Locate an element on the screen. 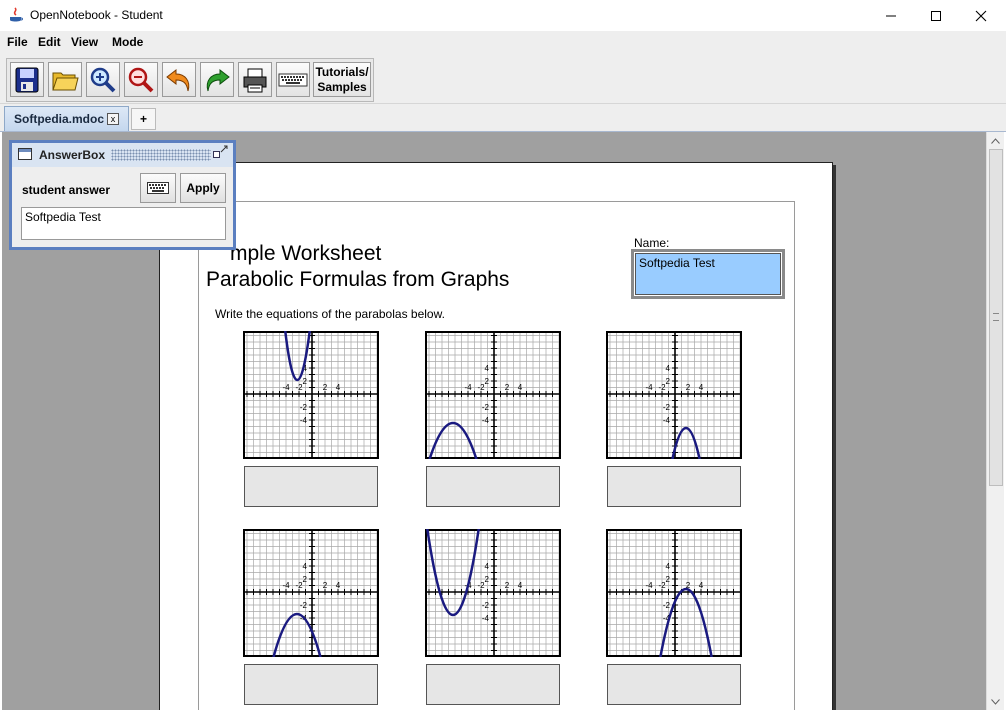 The height and width of the screenshot is (713, 1006). redo-button is located at coordinates (217, 79).